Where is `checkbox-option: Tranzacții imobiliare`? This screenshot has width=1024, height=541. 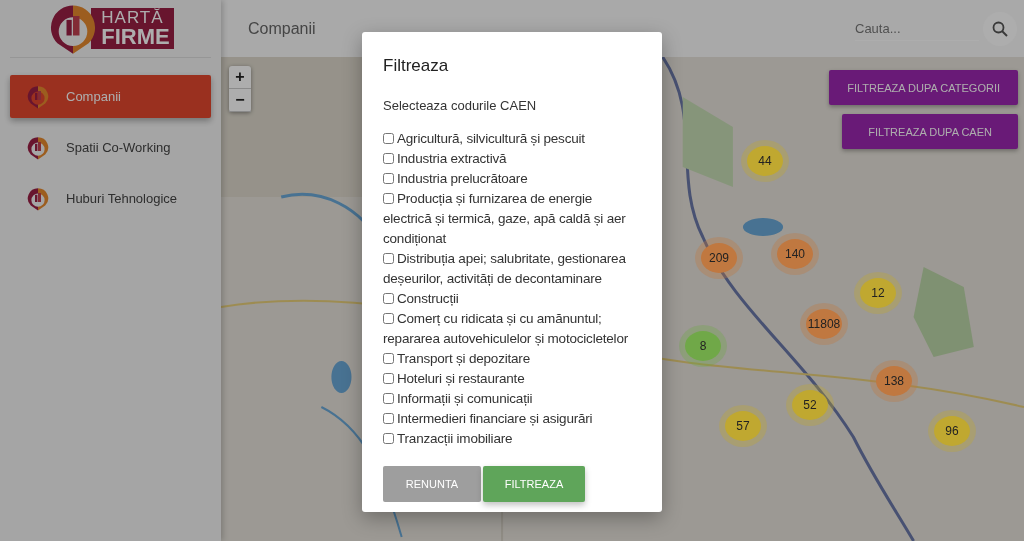
checkbox-option: Tranzacții imobiliare is located at coordinates (512, 439).